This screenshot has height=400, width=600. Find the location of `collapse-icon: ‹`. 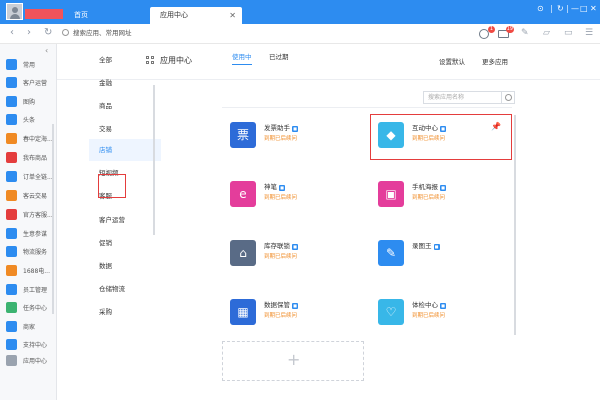

collapse-icon: ‹ is located at coordinates (46, 50).